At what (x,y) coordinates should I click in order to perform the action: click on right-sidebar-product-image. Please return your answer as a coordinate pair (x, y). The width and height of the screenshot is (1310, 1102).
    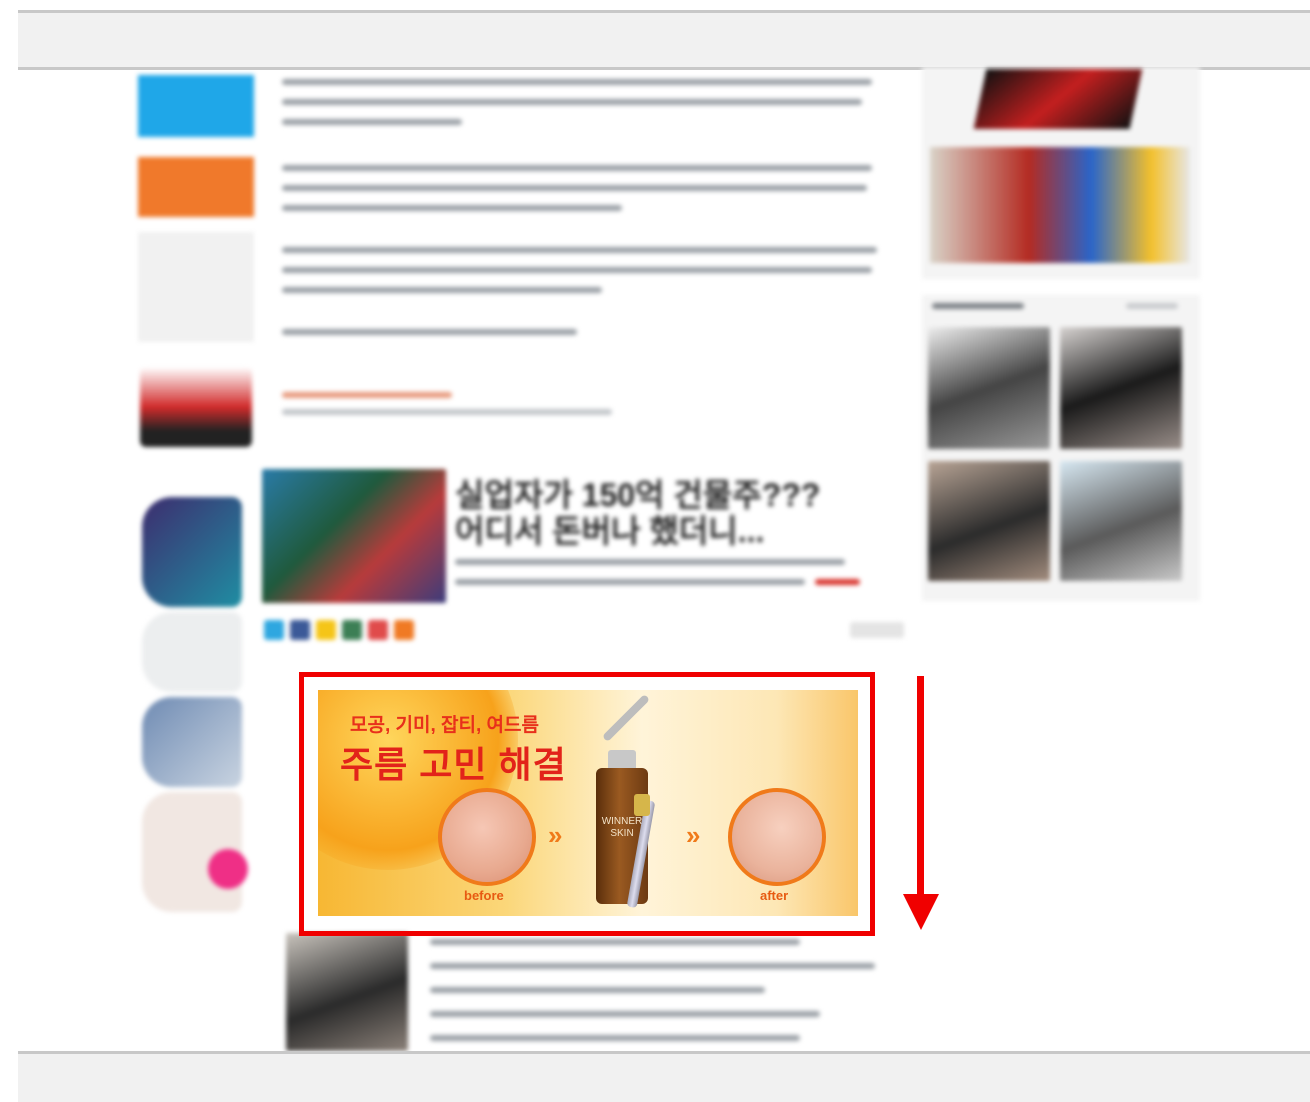
    Looking at the image, I should click on (1060, 205).